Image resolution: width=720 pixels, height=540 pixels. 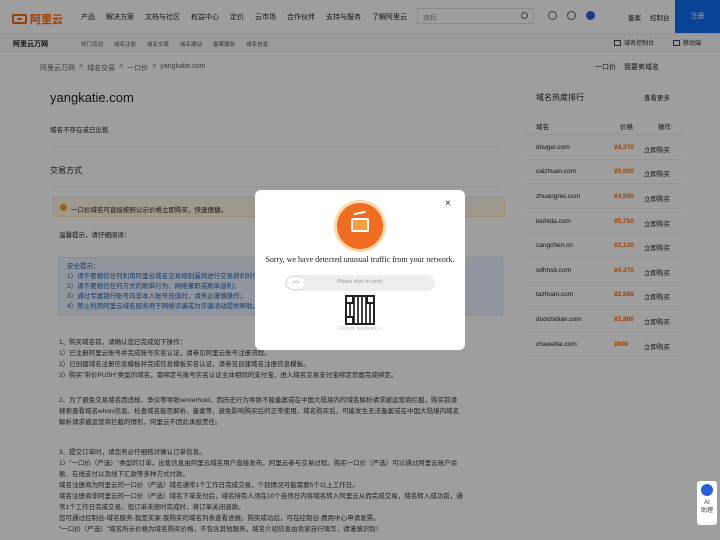 I want to click on tv-screen, so click(x=360, y=225).